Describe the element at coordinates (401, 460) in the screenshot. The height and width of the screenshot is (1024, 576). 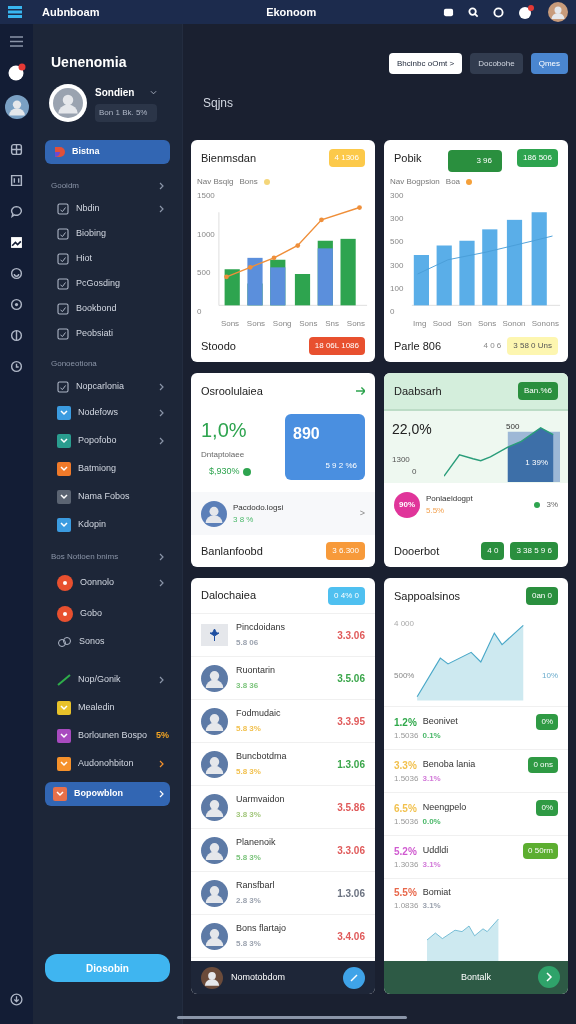
I see `axis-tick: 1300` at that location.